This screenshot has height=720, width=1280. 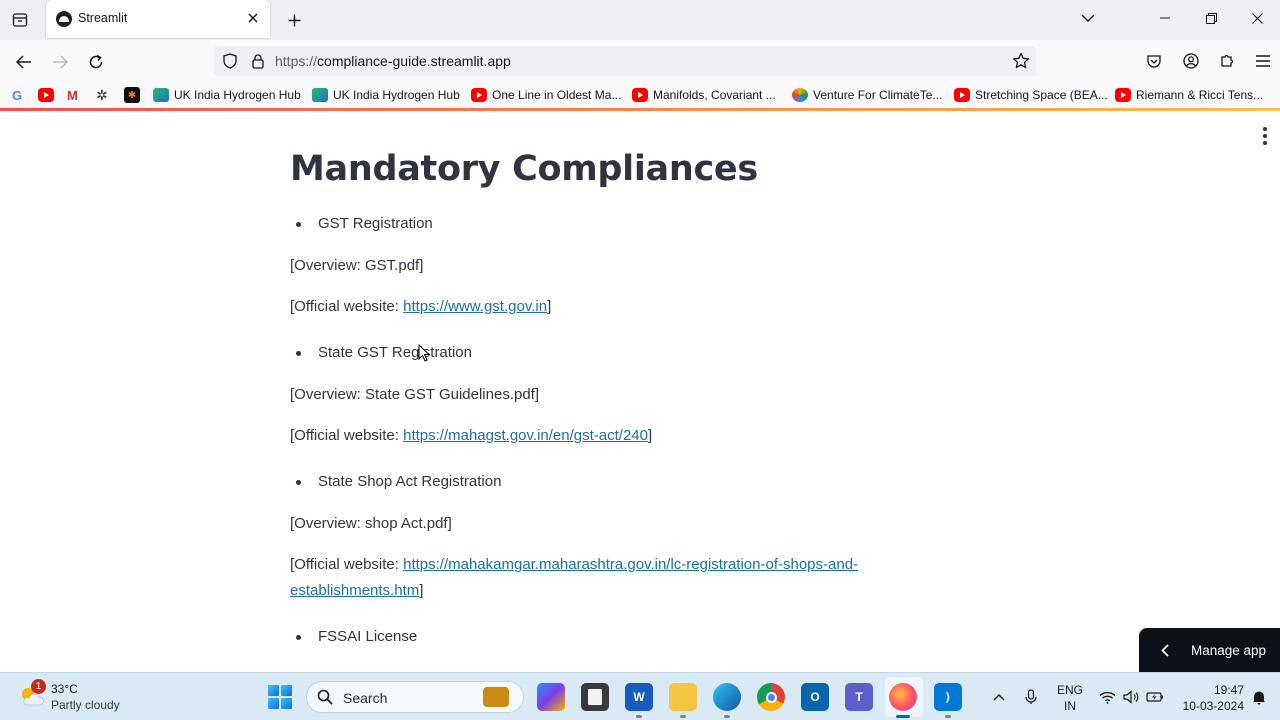 I want to click on list-item-state-shop-act-registration: State Shop Act Registration, so click(x=398, y=481).